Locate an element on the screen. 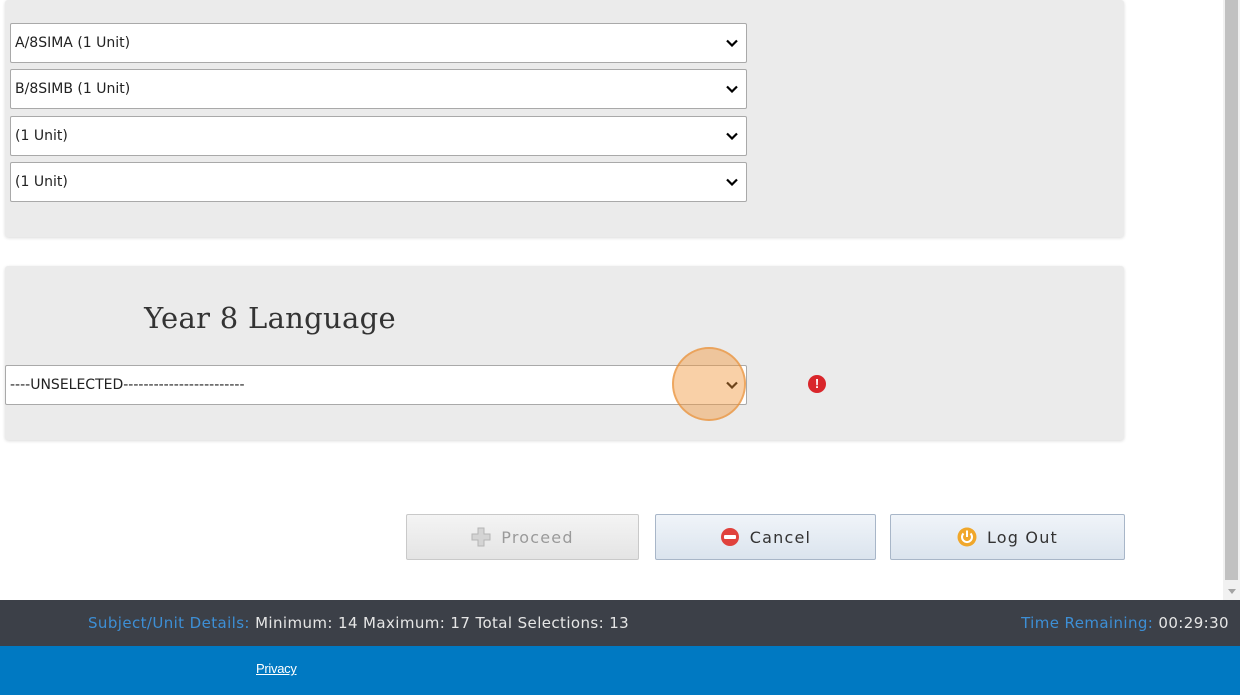 Image resolution: width=1240 pixels, height=695 pixels. time-remaining-value: 00:29:30 is located at coordinates (1193, 623).